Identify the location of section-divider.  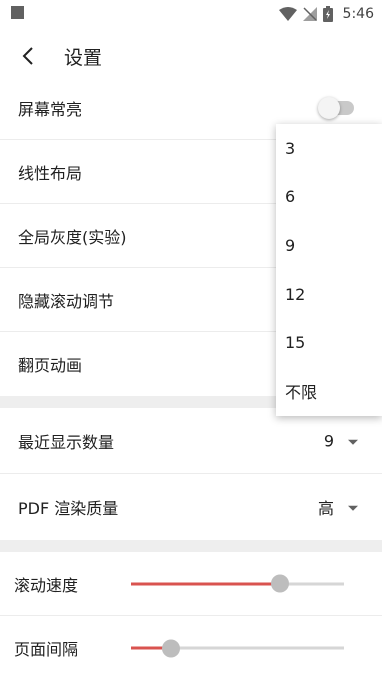
(191, 546).